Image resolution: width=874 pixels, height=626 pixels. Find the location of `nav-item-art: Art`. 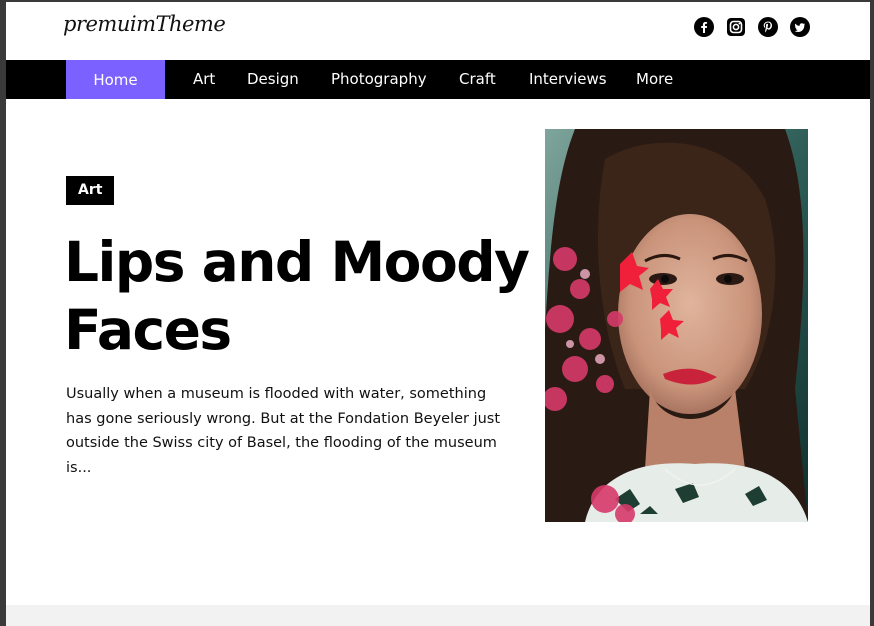

nav-item-art: Art is located at coordinates (204, 79).